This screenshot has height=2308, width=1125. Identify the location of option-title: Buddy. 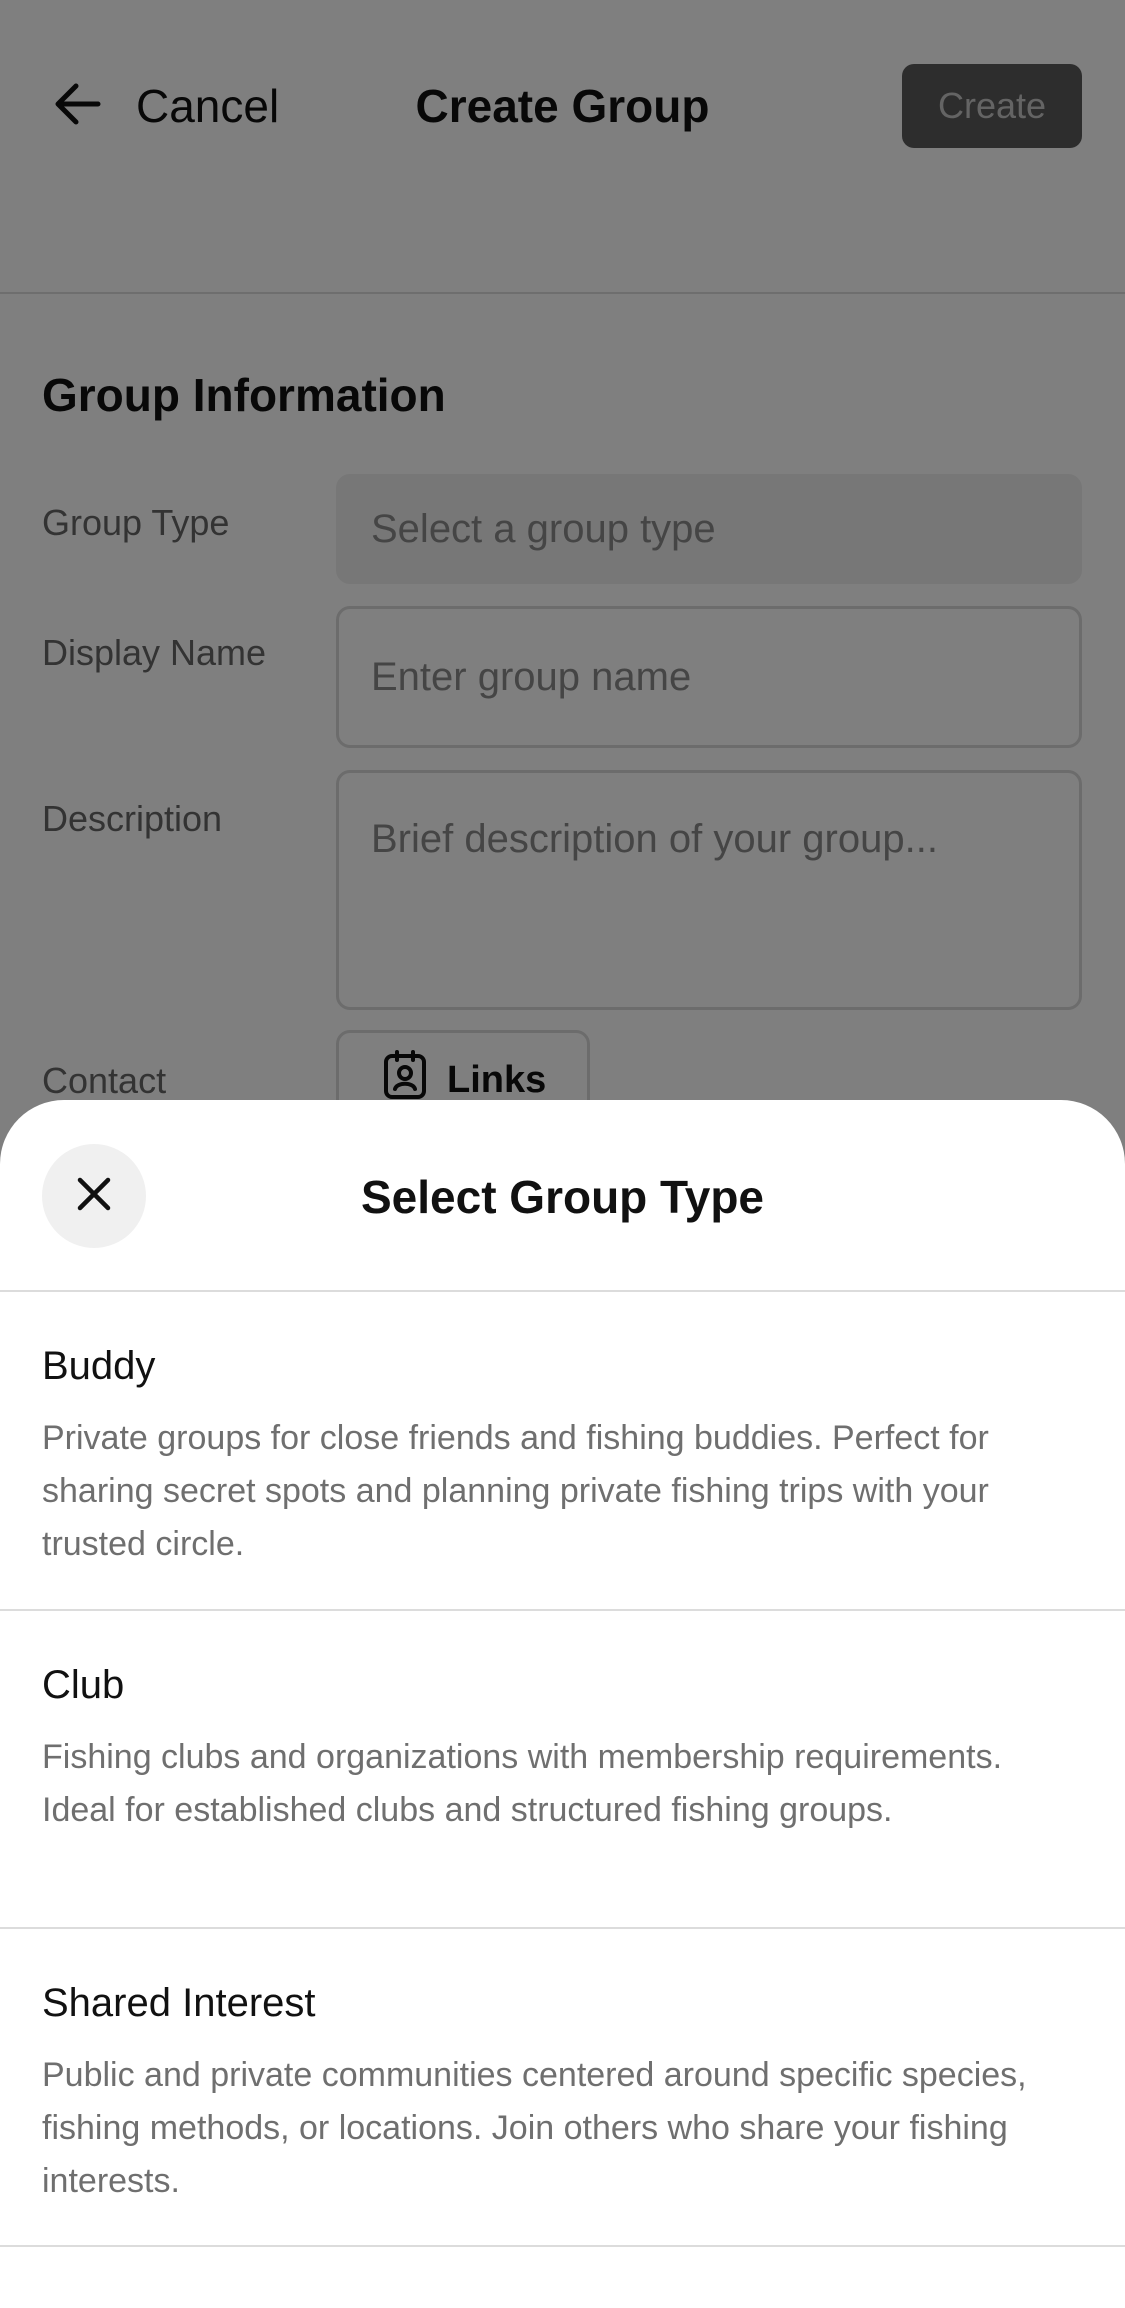
(99, 1366).